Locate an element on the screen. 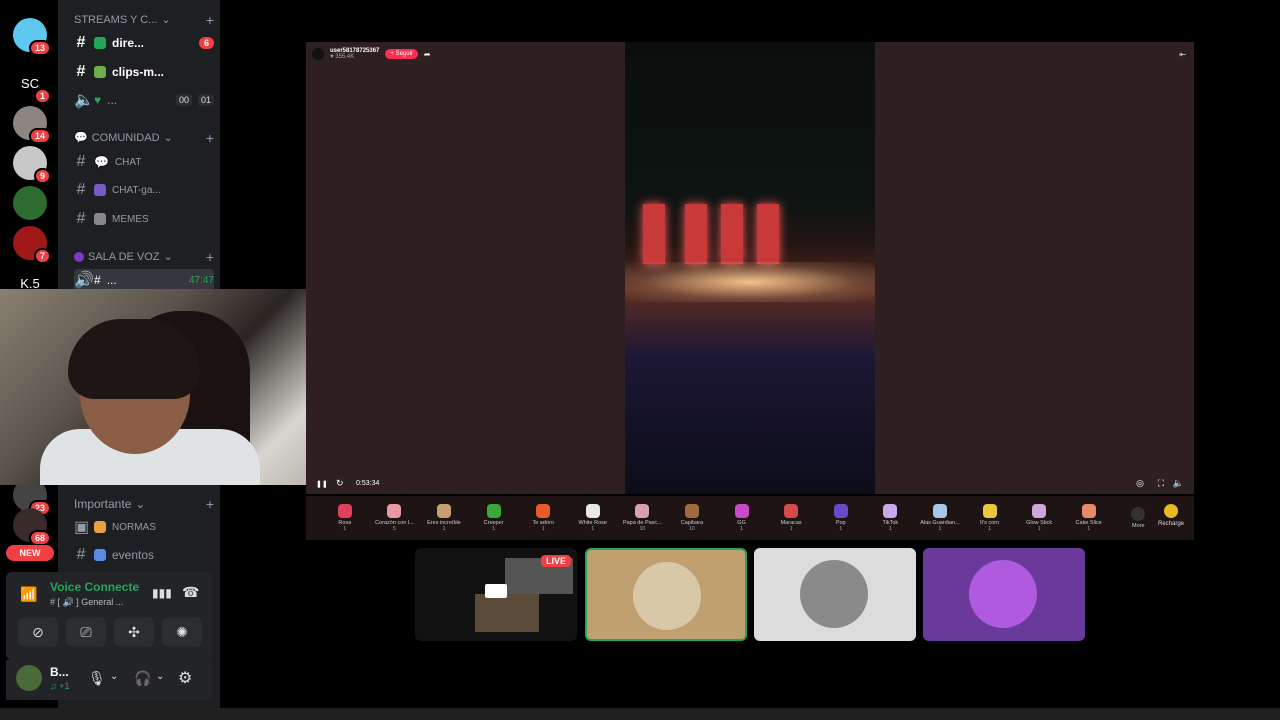 The image size is (1280, 720). gear-icon: ⚙ is located at coordinates (185, 678).